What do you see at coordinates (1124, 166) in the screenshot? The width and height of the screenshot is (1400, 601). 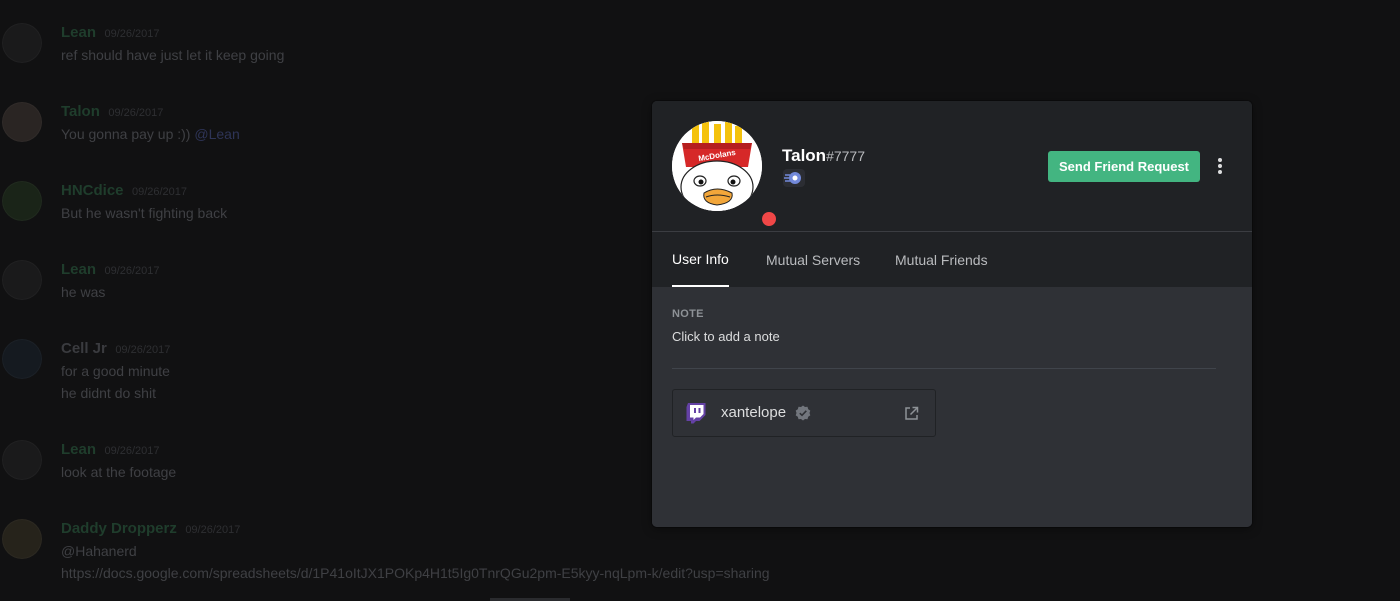 I see `send-friend-request-button: Send Friend Request` at bounding box center [1124, 166].